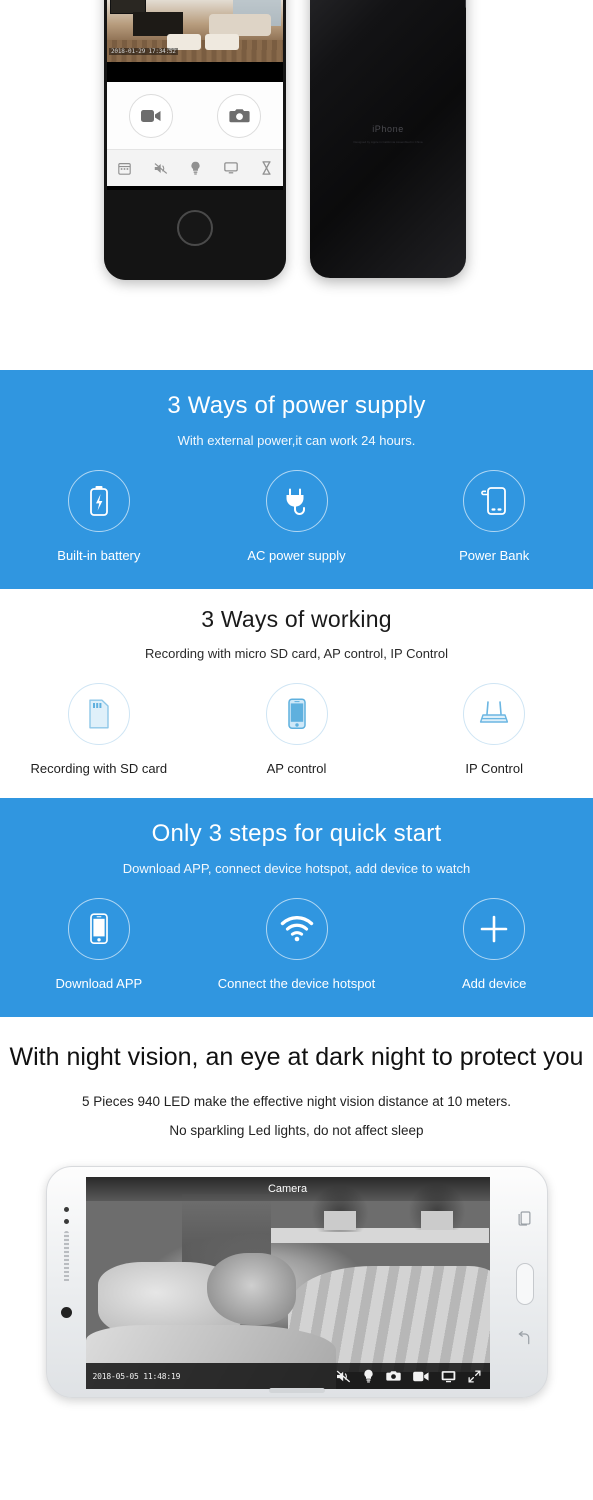 This screenshot has height=1500, width=593. What do you see at coordinates (494, 555) in the screenshot?
I see `feature-label: Power Bank` at bounding box center [494, 555].